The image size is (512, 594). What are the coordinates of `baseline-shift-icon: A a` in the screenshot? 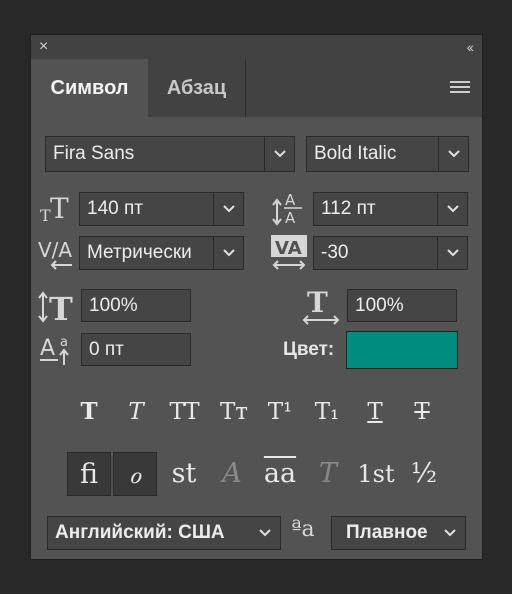 It's located at (54, 350).